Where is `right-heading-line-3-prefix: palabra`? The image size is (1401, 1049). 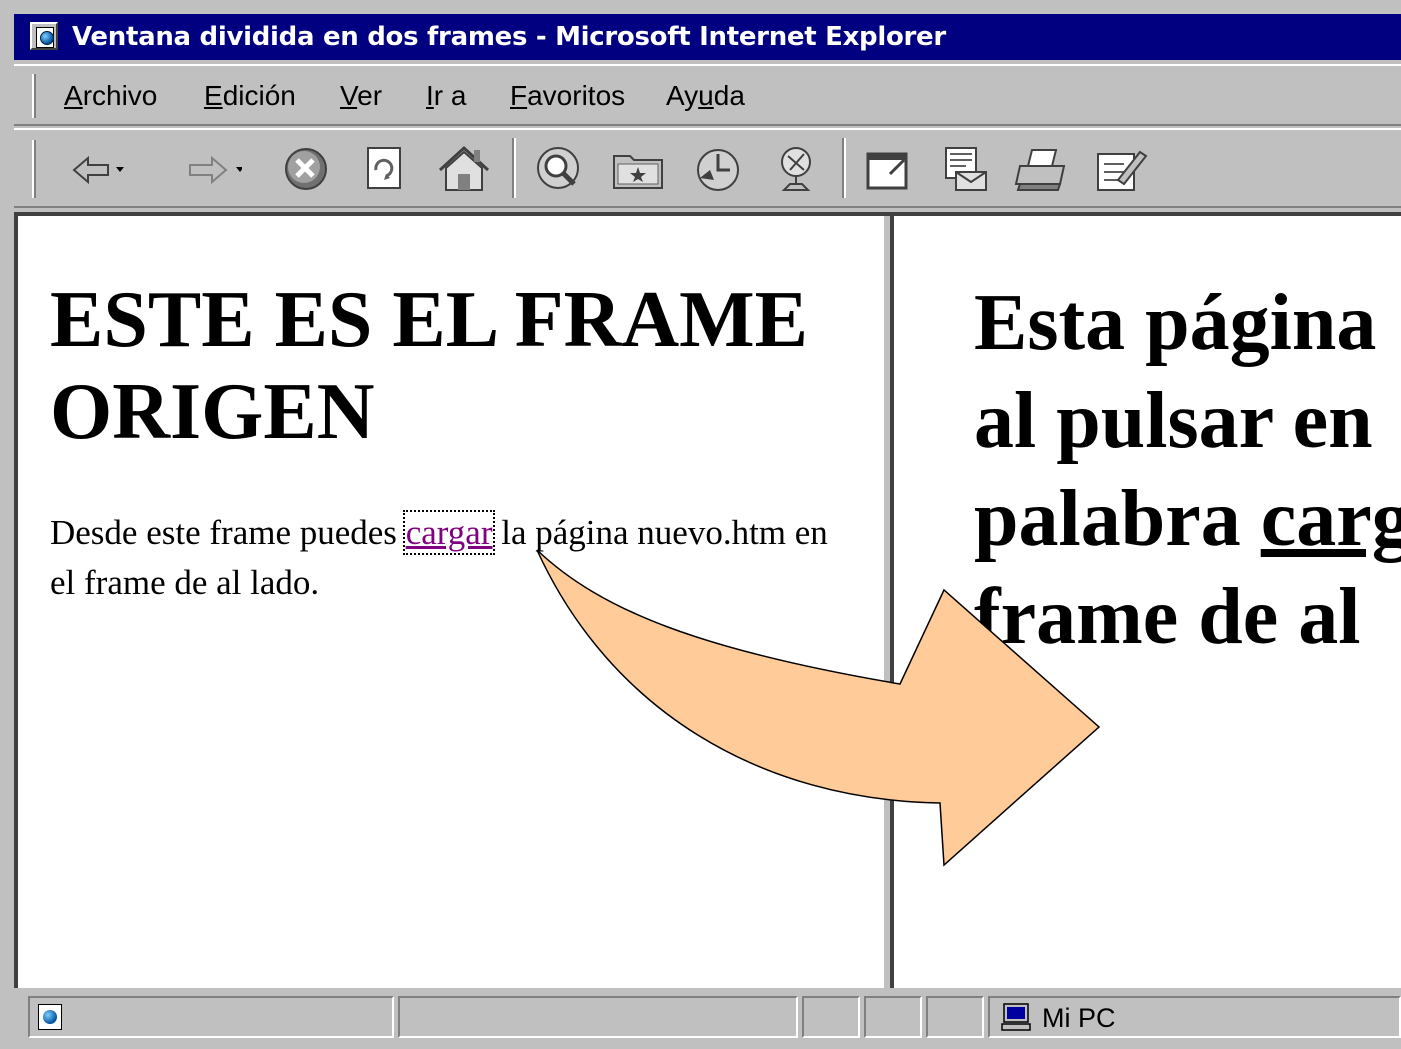 right-heading-line-3-prefix: palabra is located at coordinates (1117, 519).